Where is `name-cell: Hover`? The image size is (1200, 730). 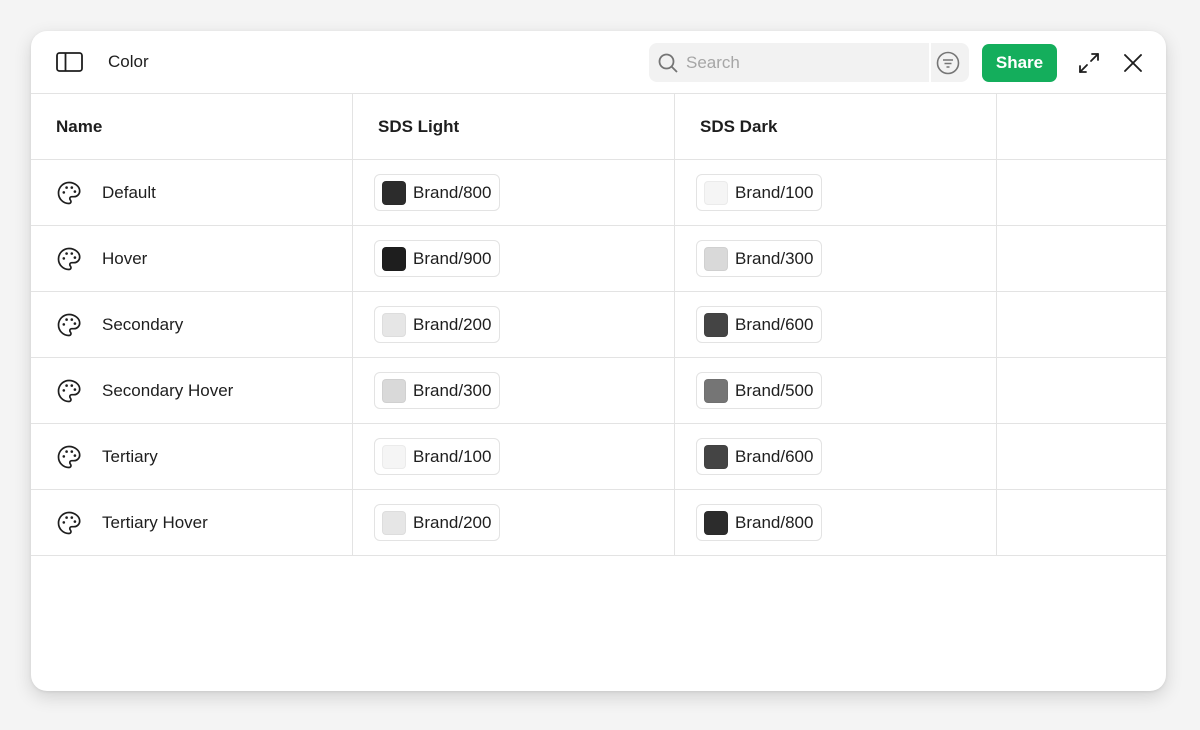 name-cell: Hover is located at coordinates (192, 258).